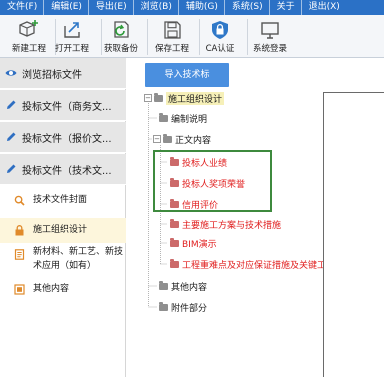 The image size is (384, 377). Describe the element at coordinates (286, 7) in the screenshot. I see `menu-about: 关于` at that location.